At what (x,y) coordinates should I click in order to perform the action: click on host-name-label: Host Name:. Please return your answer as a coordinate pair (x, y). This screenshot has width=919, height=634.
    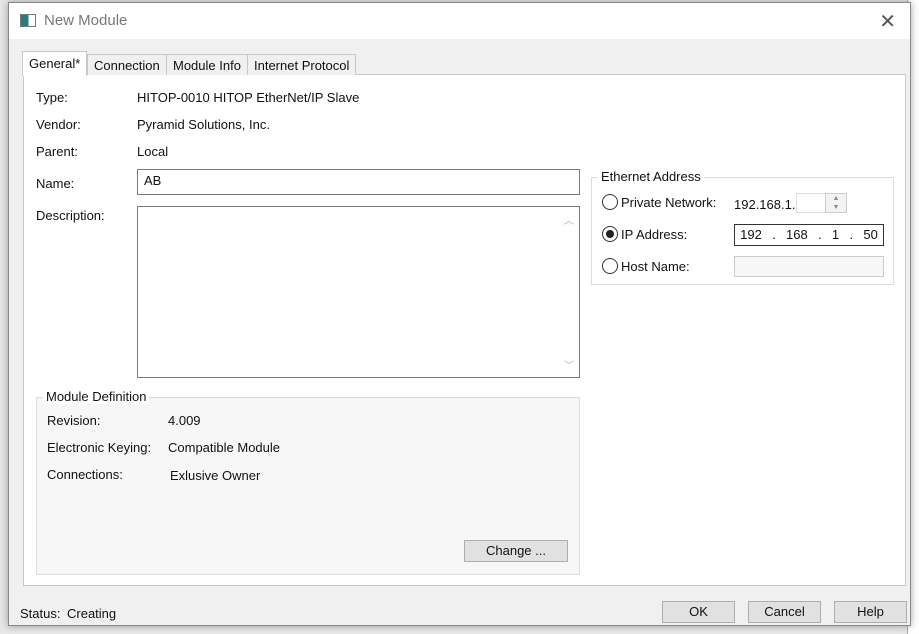
    Looking at the image, I should click on (655, 266).